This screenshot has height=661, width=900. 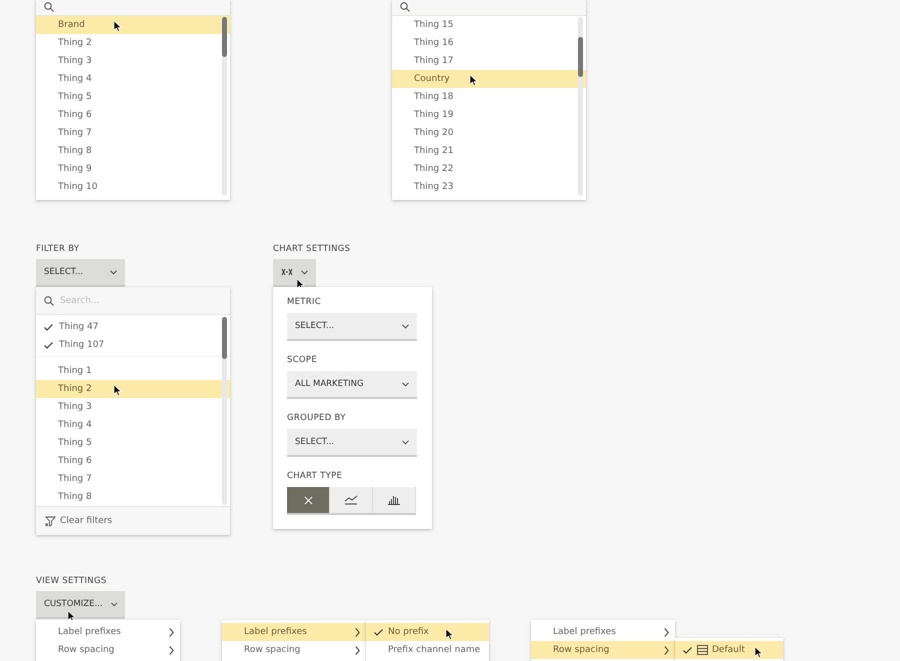 I want to click on item-label: Default, so click(x=728, y=650).